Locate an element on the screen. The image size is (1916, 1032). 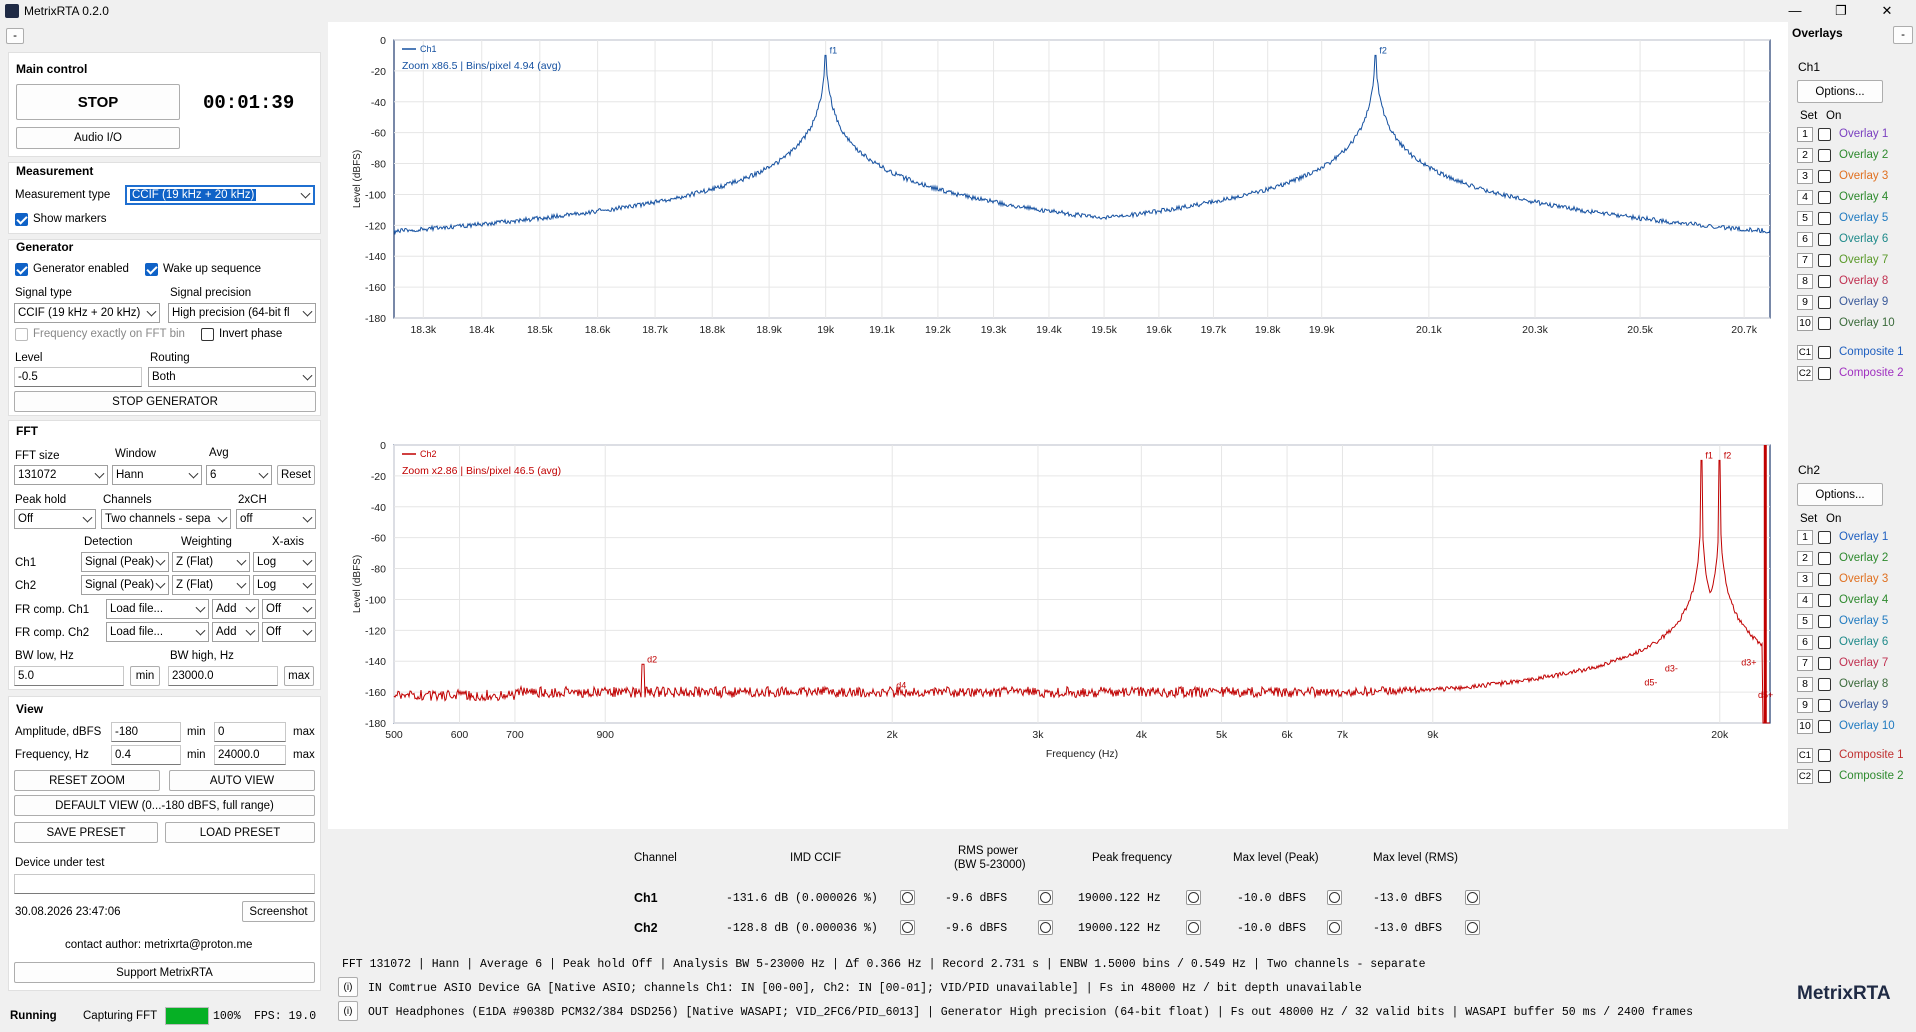
ch1-overlay-10-checkbox is located at coordinates (1824, 323).